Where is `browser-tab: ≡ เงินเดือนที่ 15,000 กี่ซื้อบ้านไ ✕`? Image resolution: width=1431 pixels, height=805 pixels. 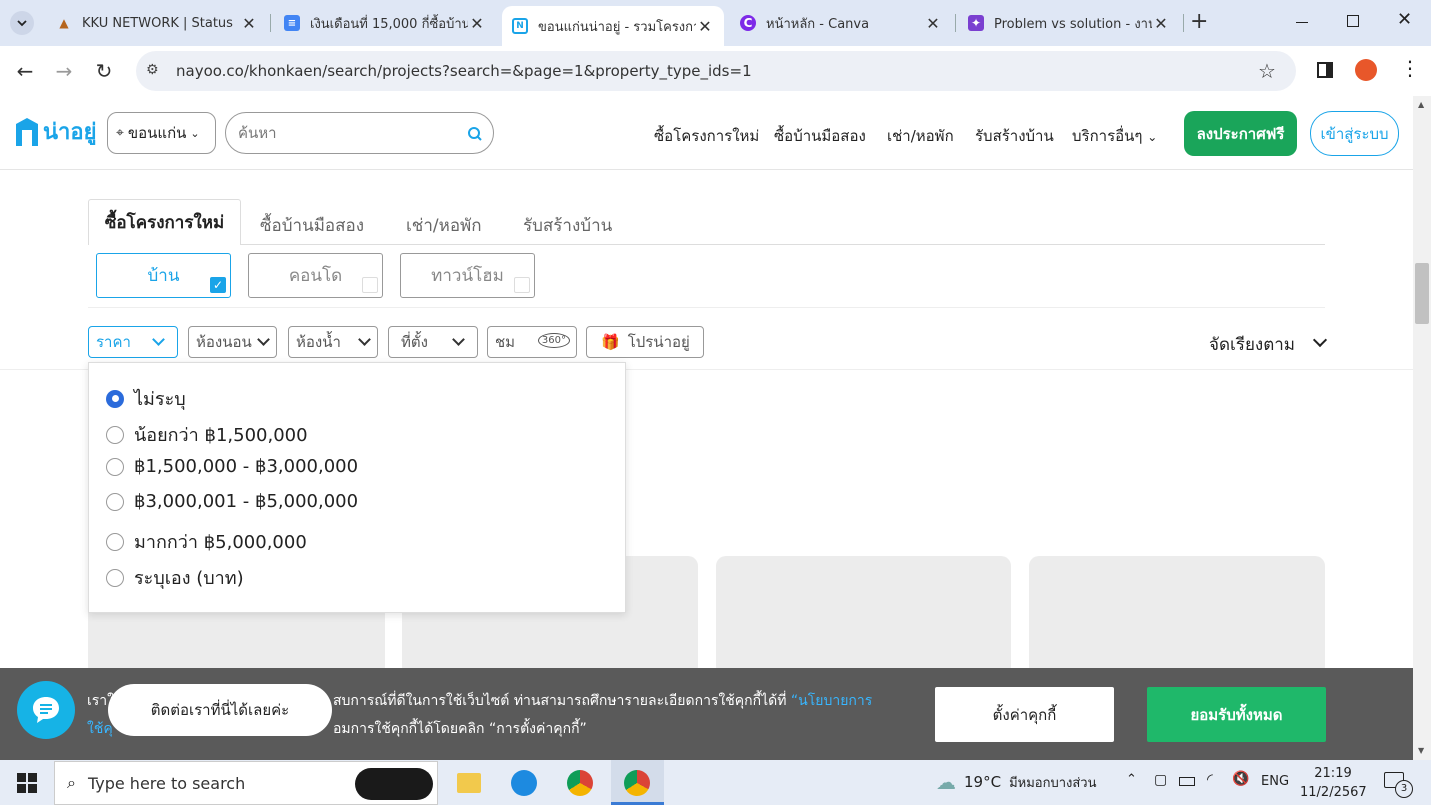 browser-tab: ≡ เงินเดือนที่ 15,000 กี่ซื้อบ้านไ ✕ is located at coordinates (385, 23).